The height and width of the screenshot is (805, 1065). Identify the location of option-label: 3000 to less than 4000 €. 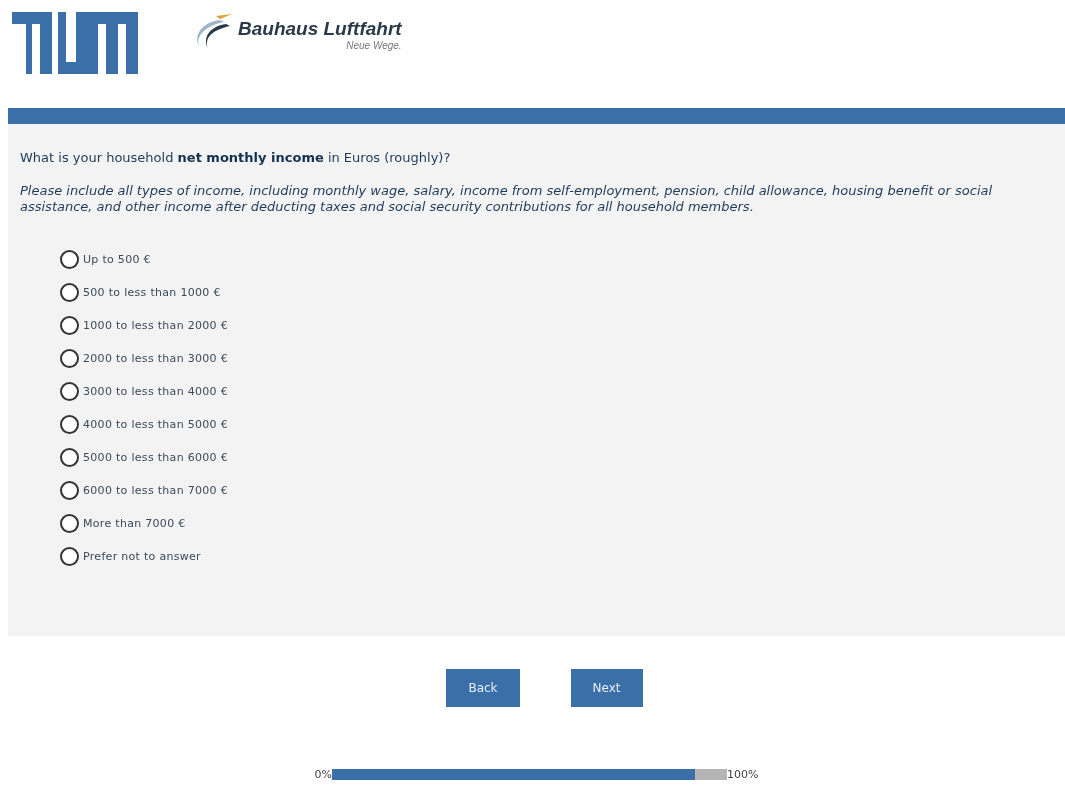
(155, 391).